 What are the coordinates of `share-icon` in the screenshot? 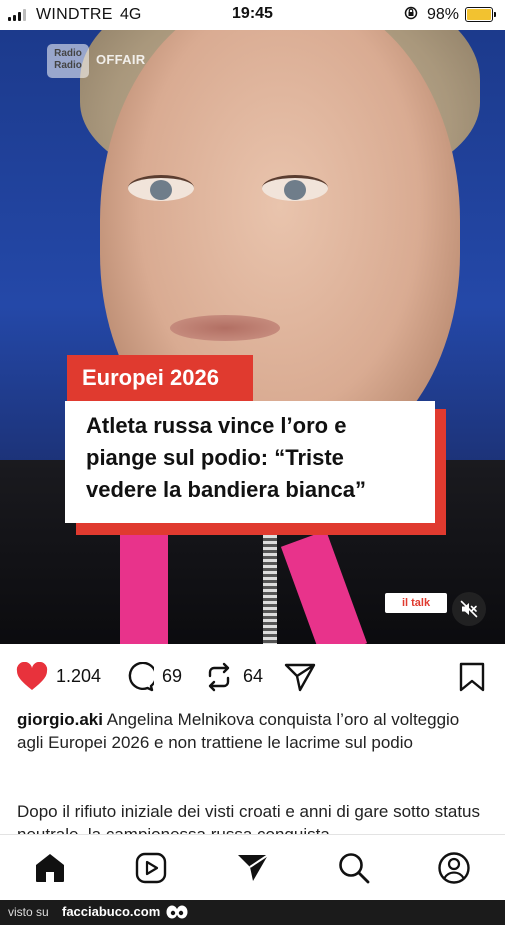 It's located at (300, 677).